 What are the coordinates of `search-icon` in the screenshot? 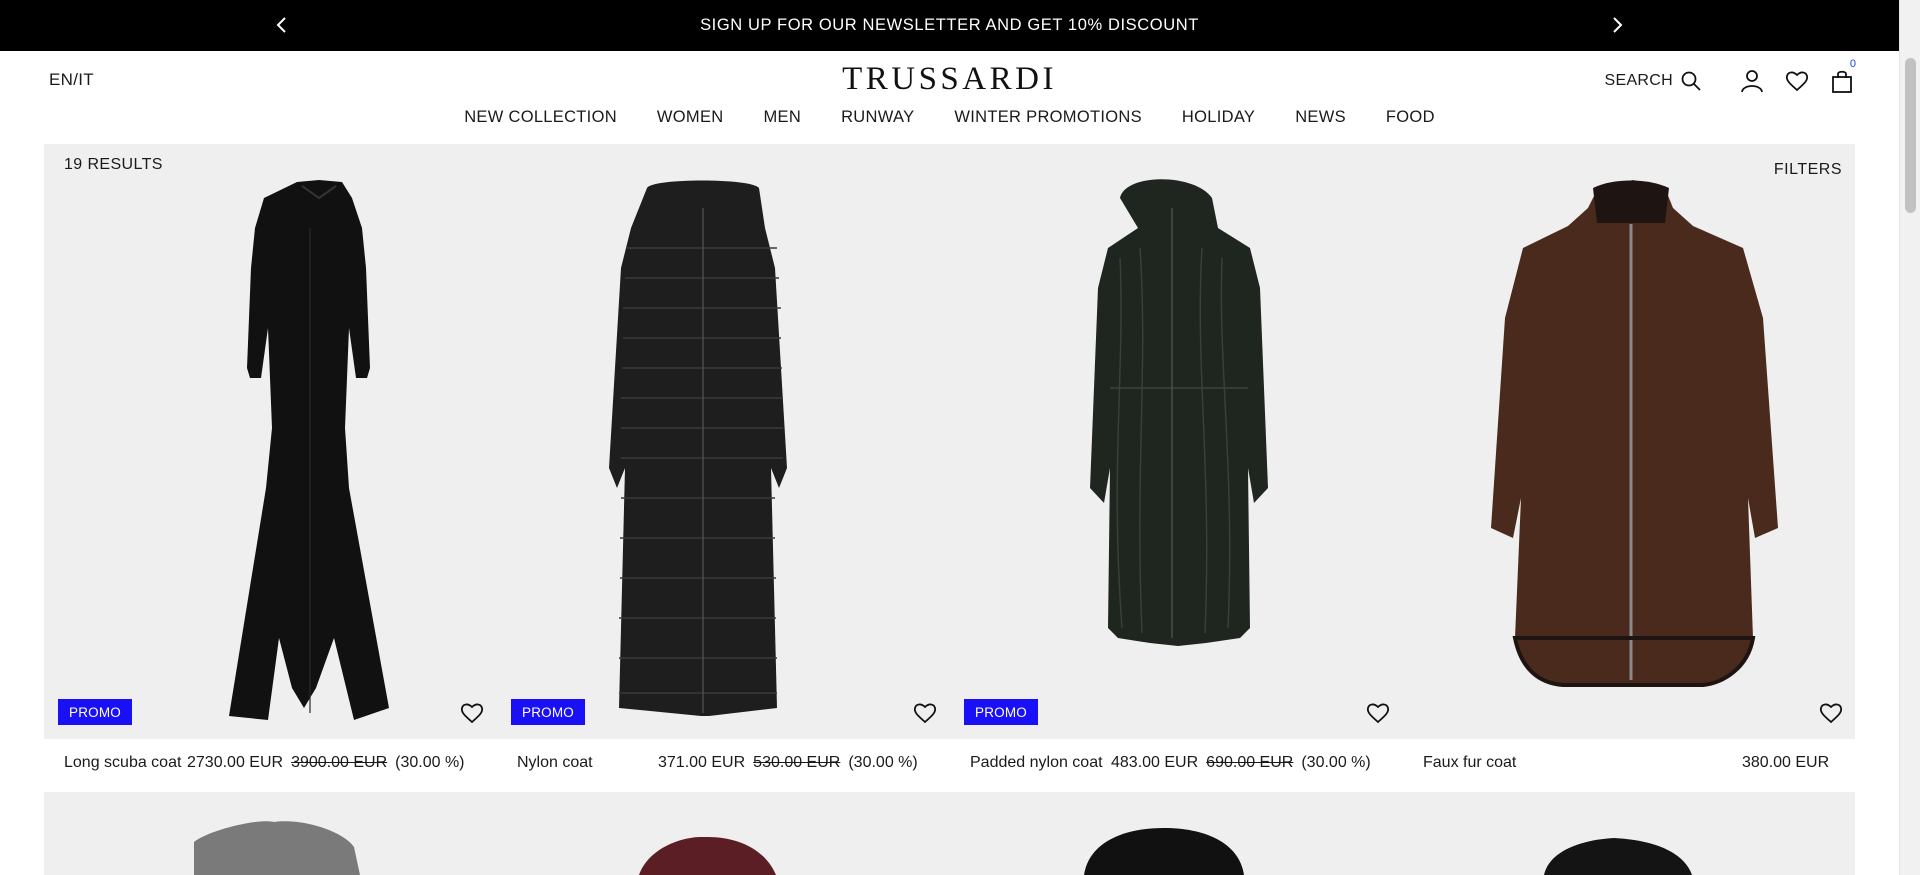 It's located at (1691, 81).